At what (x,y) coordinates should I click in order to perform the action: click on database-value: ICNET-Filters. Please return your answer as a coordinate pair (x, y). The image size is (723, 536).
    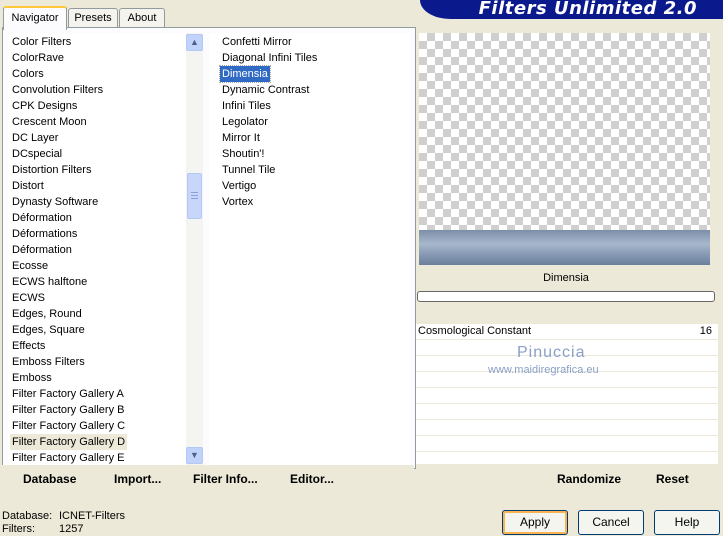
    Looking at the image, I should click on (92, 516).